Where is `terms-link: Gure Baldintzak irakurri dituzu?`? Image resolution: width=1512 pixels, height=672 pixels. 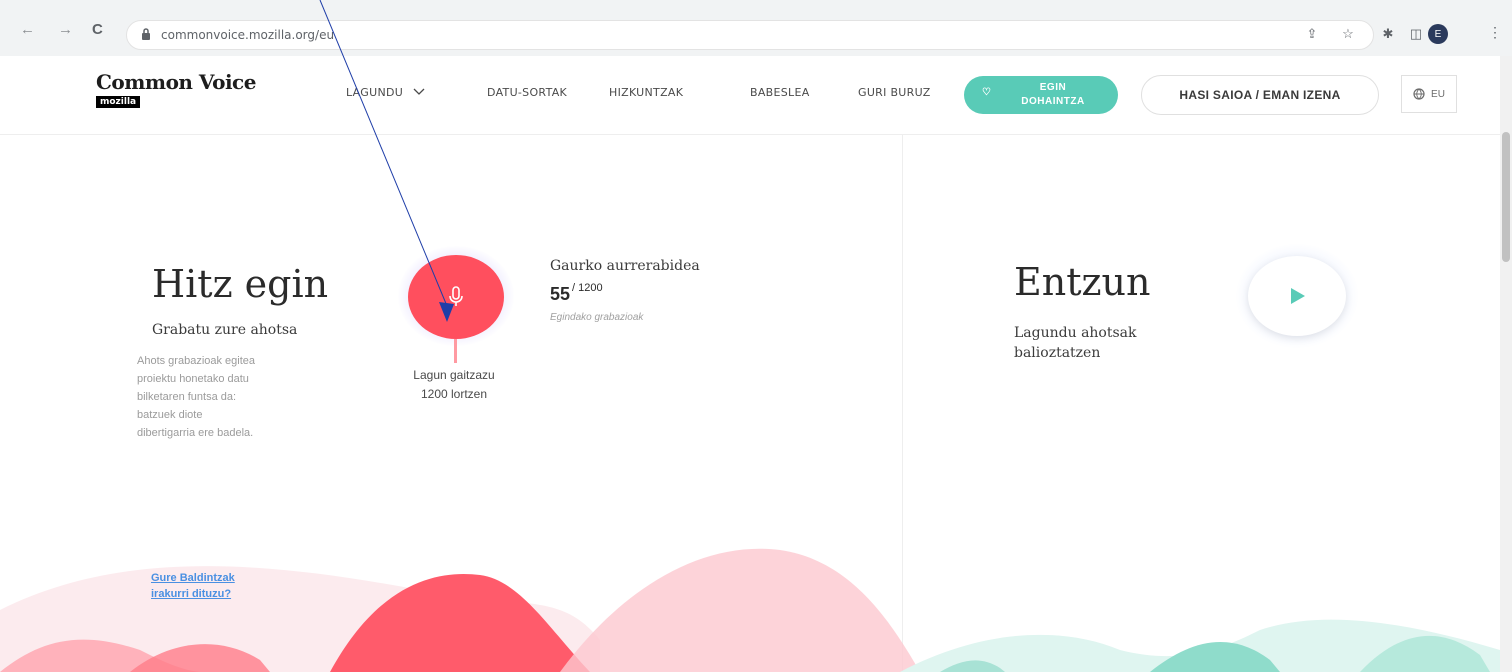
terms-link: Gure Baldintzak irakurri dituzu? is located at coordinates (196, 586).